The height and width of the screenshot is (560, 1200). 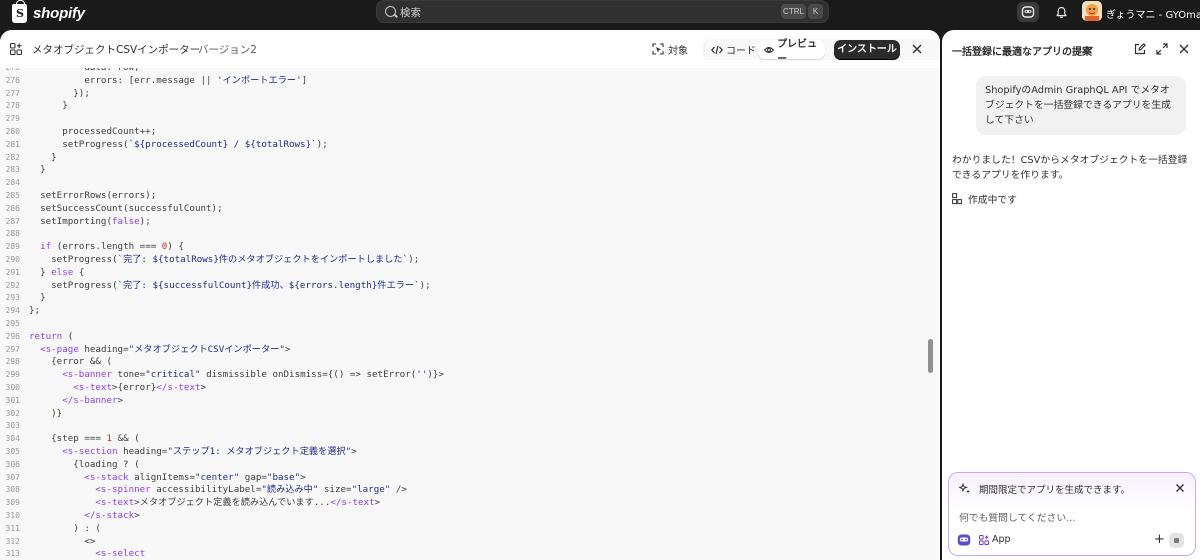 I want to click on code-text: setSuccessCount(successfulCount);, so click(x=126, y=208).